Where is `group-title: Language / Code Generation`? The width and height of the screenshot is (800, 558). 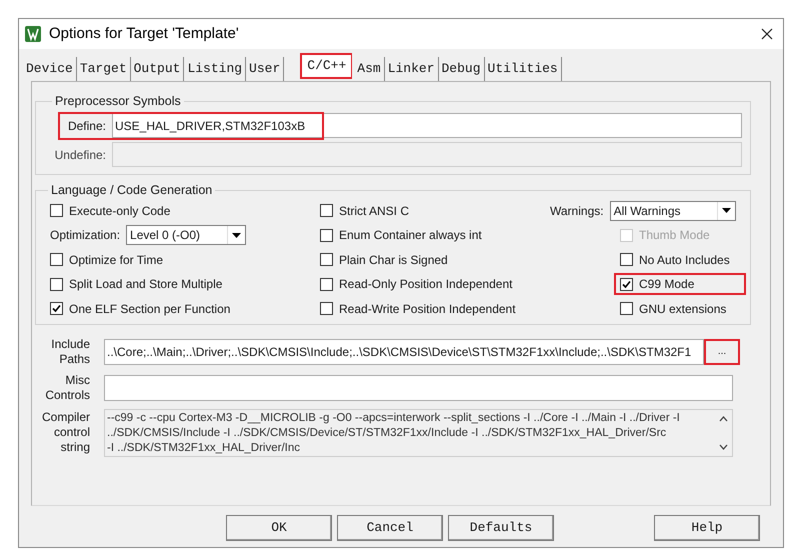
group-title: Language / Code Generation is located at coordinates (132, 190).